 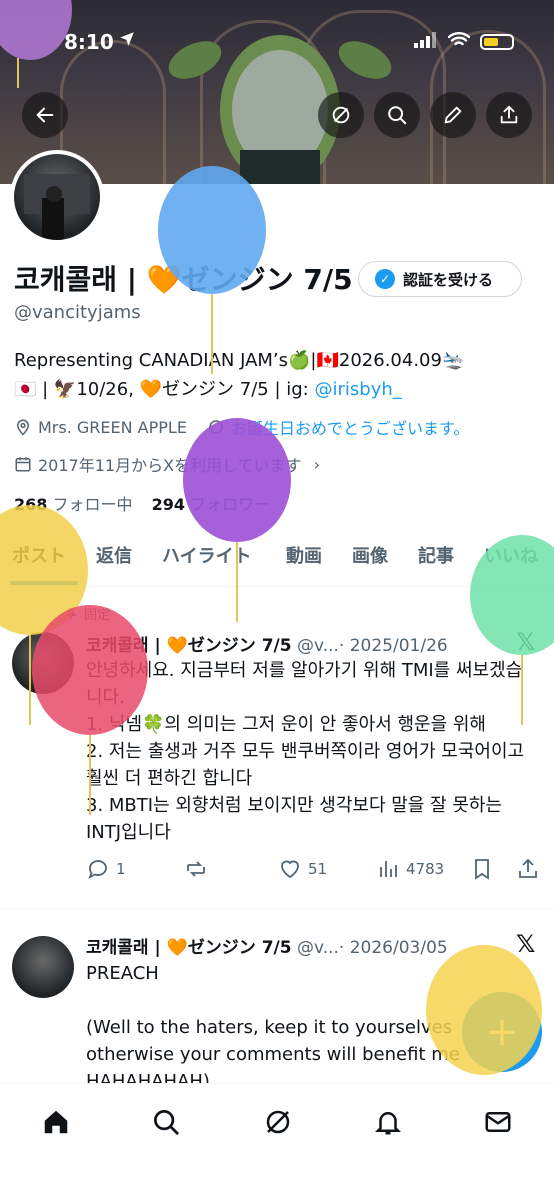 I want to click on tab-articles: 記事, so click(x=436, y=555).